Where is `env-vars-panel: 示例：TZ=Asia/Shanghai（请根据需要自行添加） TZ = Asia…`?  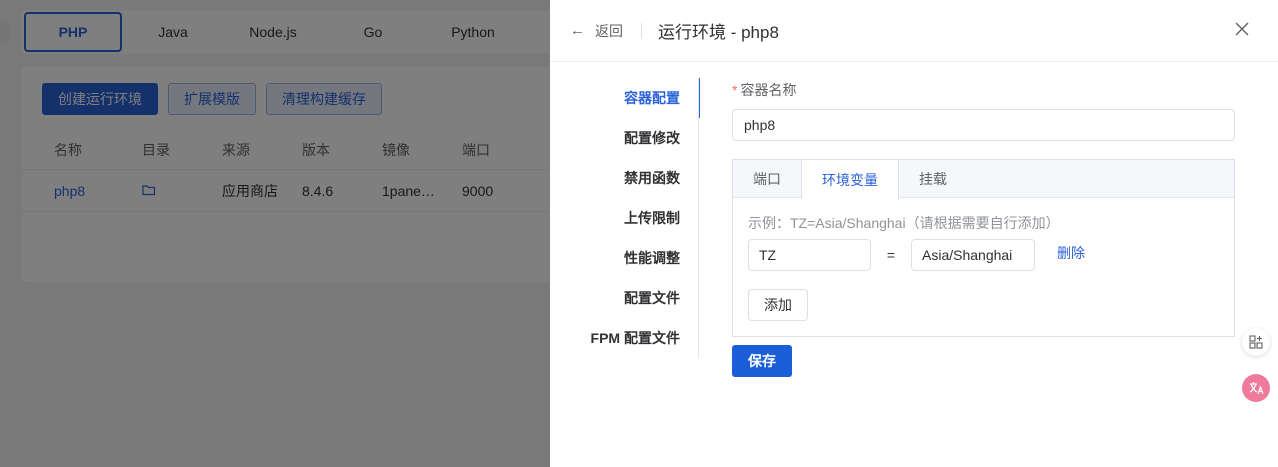 env-vars-panel: 示例：TZ=Asia/Shanghai（请根据需要自行添加） TZ = Asia… is located at coordinates (983, 267).